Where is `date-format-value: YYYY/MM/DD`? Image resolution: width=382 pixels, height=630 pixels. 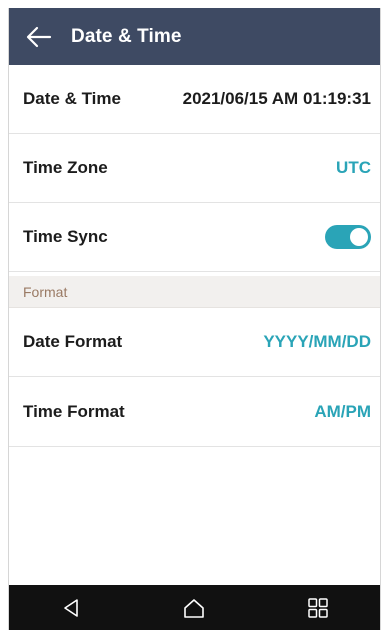
date-format-value: YYYY/MM/DD is located at coordinates (317, 341).